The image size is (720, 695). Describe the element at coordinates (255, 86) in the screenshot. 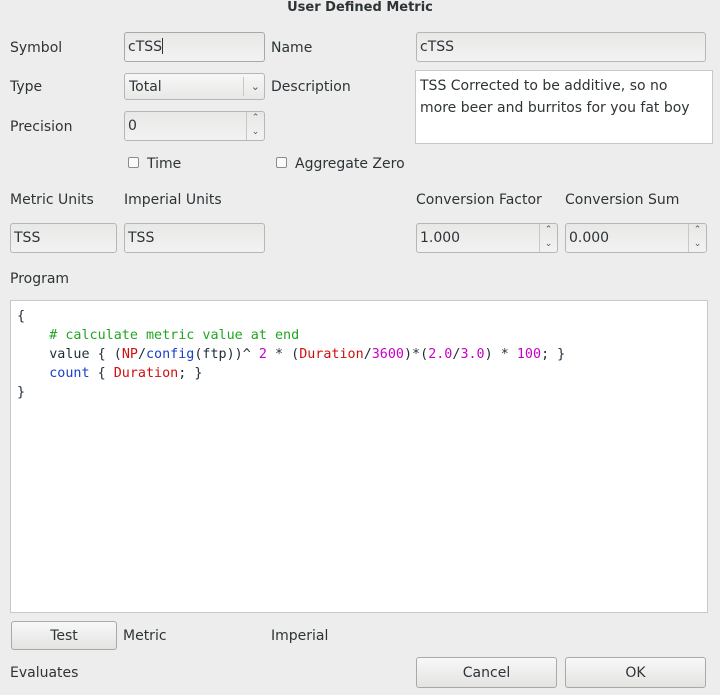

I see `chevron-down-icon: ⌄` at that location.